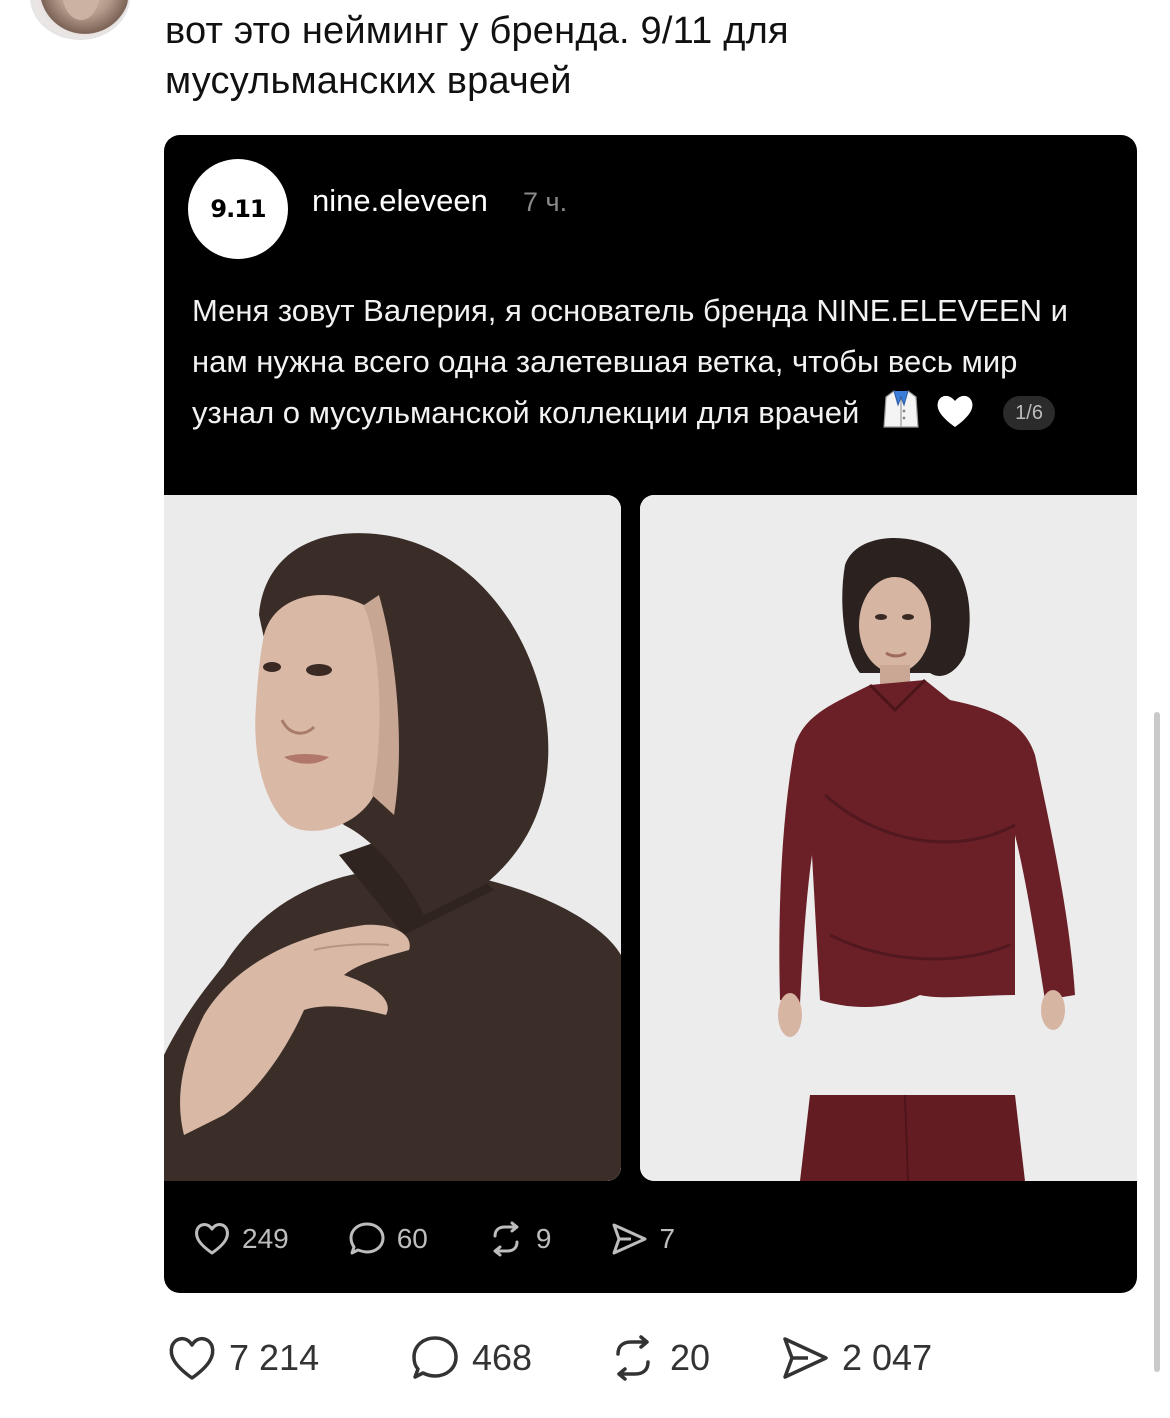 This screenshot has width=1170, height=1418. I want to click on author-avatar, so click(80, 20).